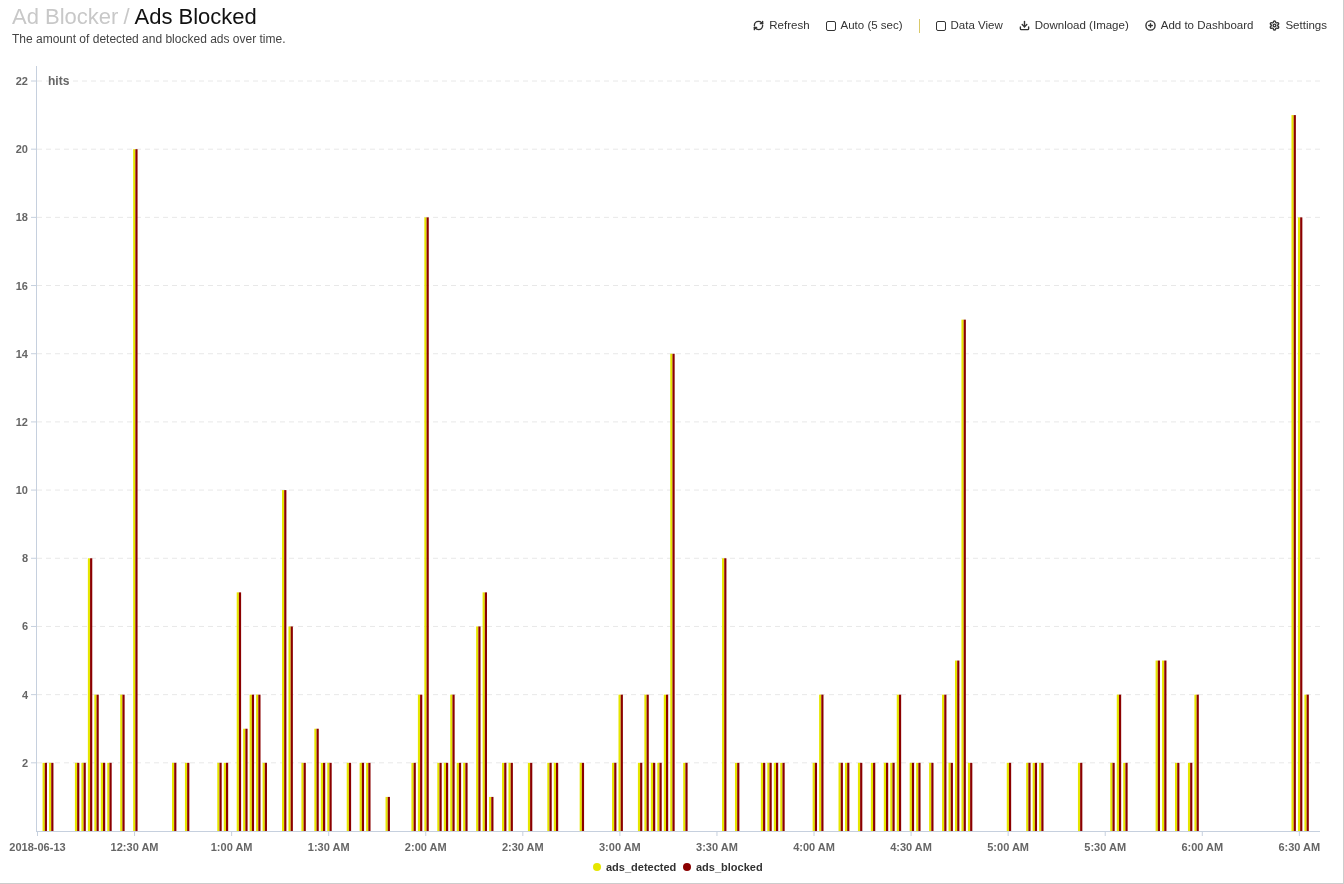 The width and height of the screenshot is (1344, 884). I want to click on axis-label: 12:30 AM, so click(134, 847).